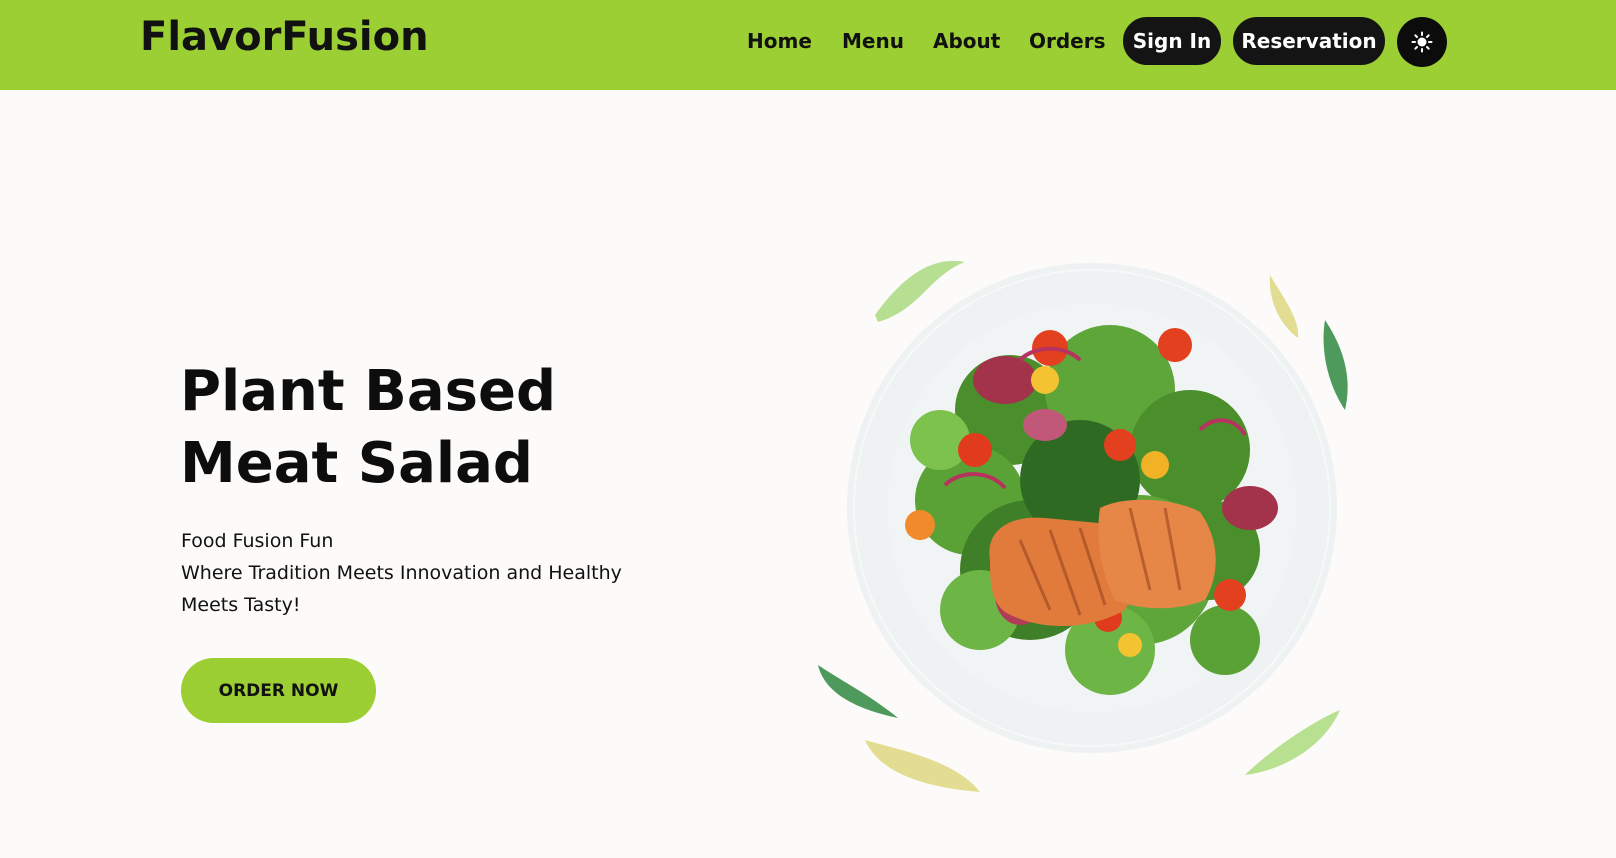 The height and width of the screenshot is (858, 1616). I want to click on hero-title-line: Meat Salad, so click(356, 463).